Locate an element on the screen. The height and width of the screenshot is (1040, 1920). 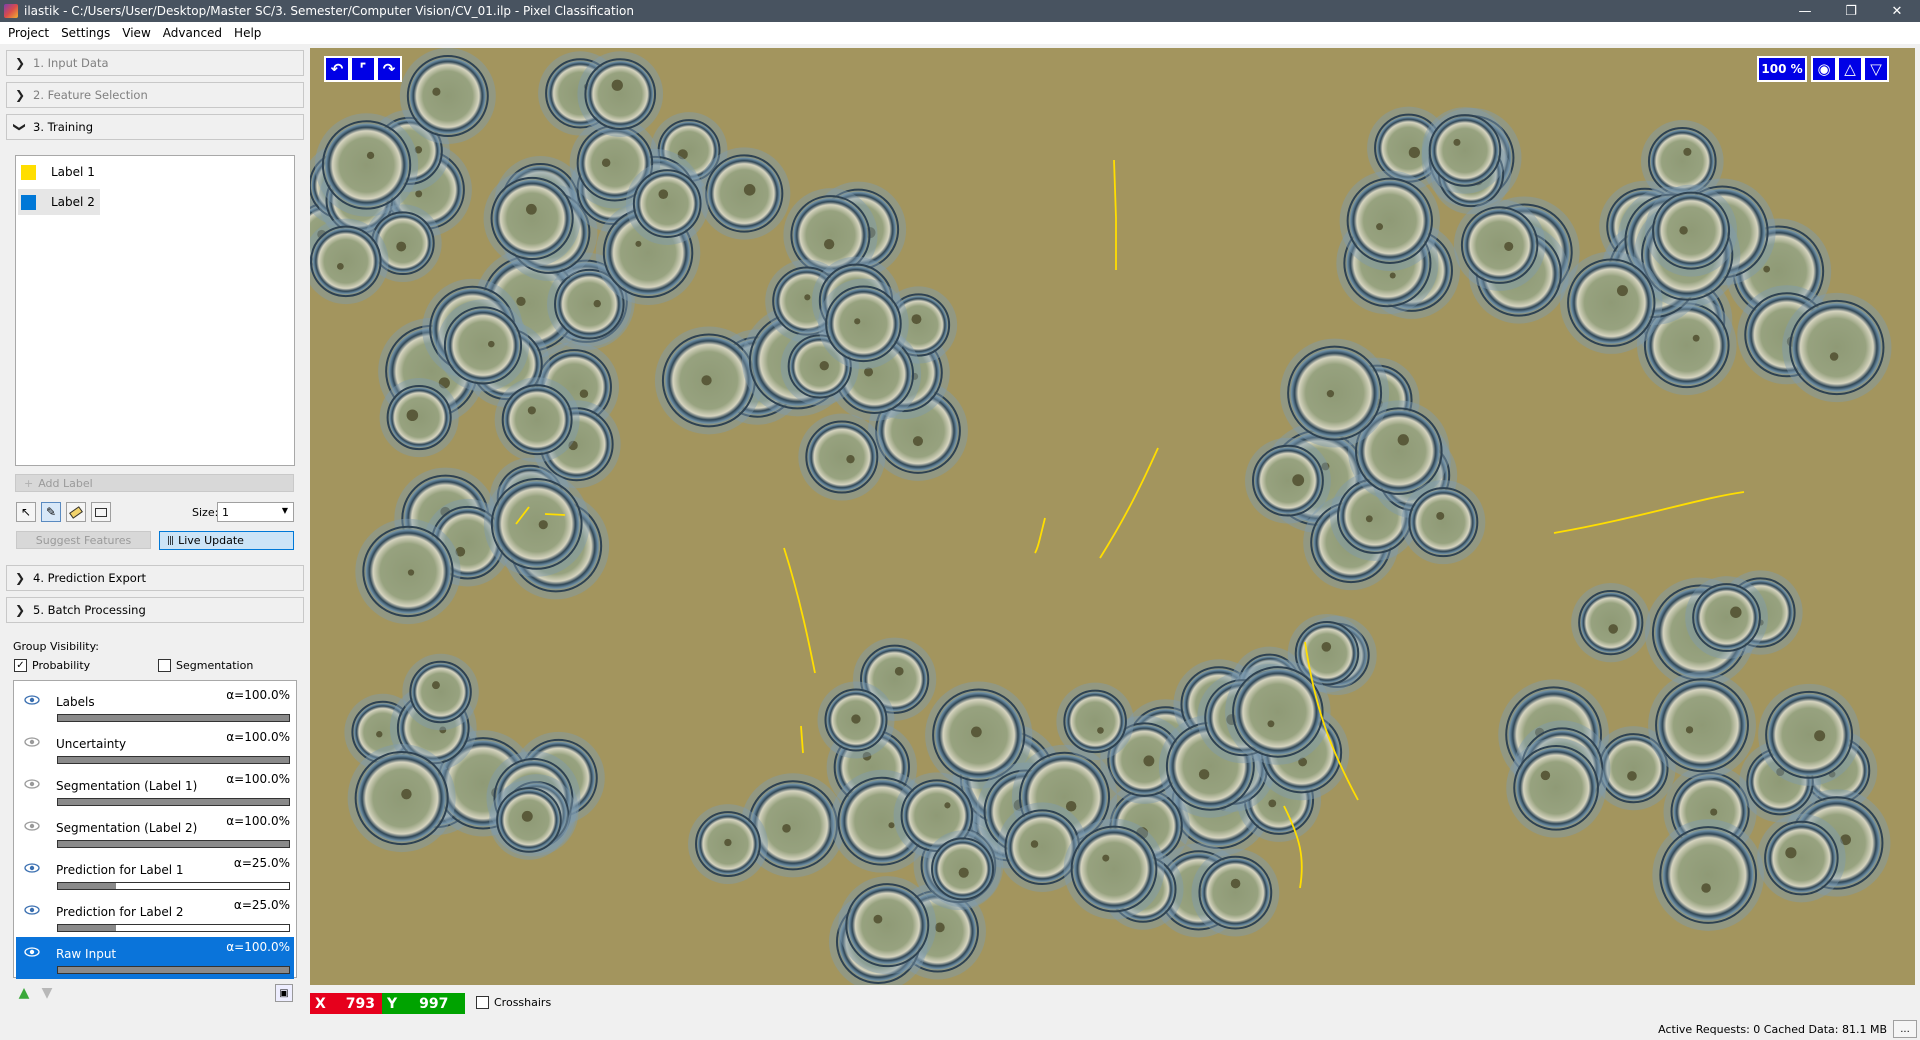
checkbox-checked-icon: ✓ is located at coordinates (20, 665).